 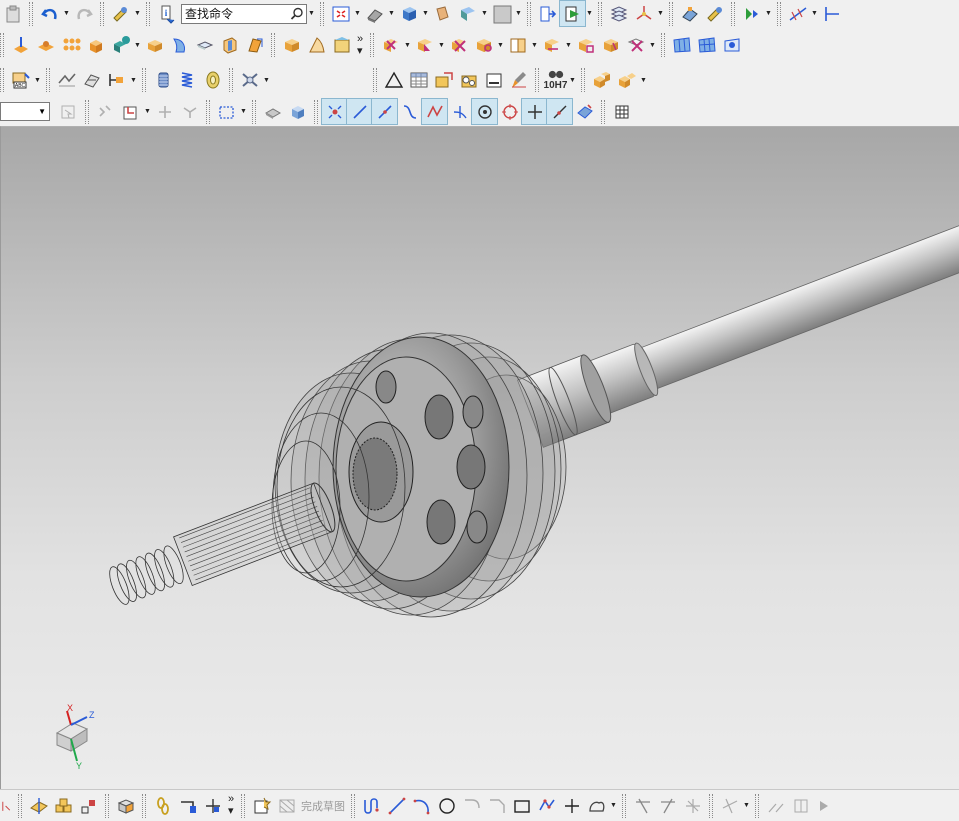 What do you see at coordinates (323, 805) in the screenshot?
I see `finish-sketch-button: 完成草图` at bounding box center [323, 805].